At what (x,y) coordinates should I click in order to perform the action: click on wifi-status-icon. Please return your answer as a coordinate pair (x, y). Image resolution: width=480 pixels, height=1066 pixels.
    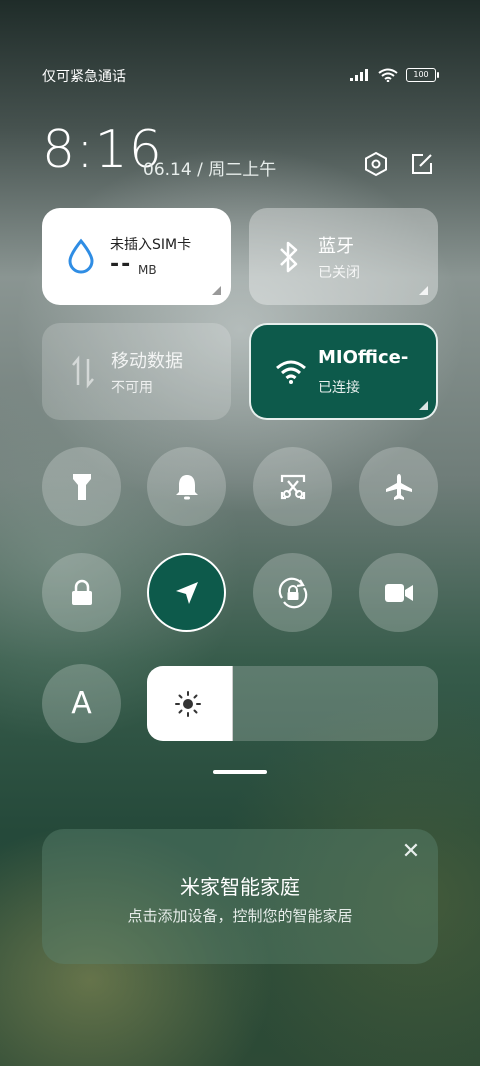
    Looking at the image, I should click on (388, 75).